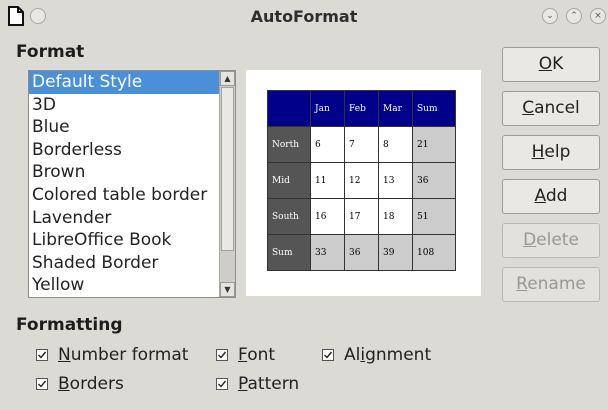 Image resolution: width=608 pixels, height=410 pixels. What do you see at coordinates (551, 152) in the screenshot?
I see `help-button: Help` at bounding box center [551, 152].